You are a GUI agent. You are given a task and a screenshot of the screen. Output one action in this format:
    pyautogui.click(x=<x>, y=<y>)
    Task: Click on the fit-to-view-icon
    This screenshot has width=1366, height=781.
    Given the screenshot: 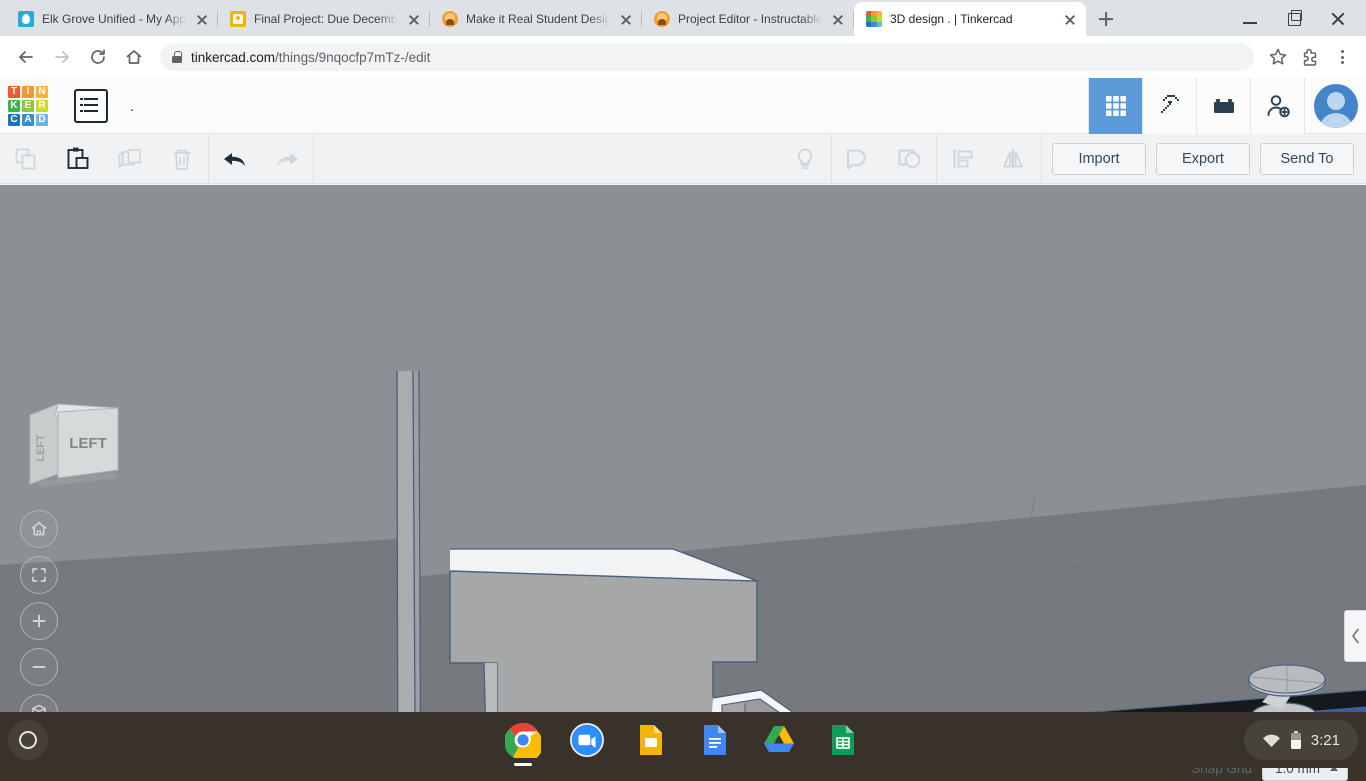 What is the action you would take?
    pyautogui.click(x=39, y=575)
    